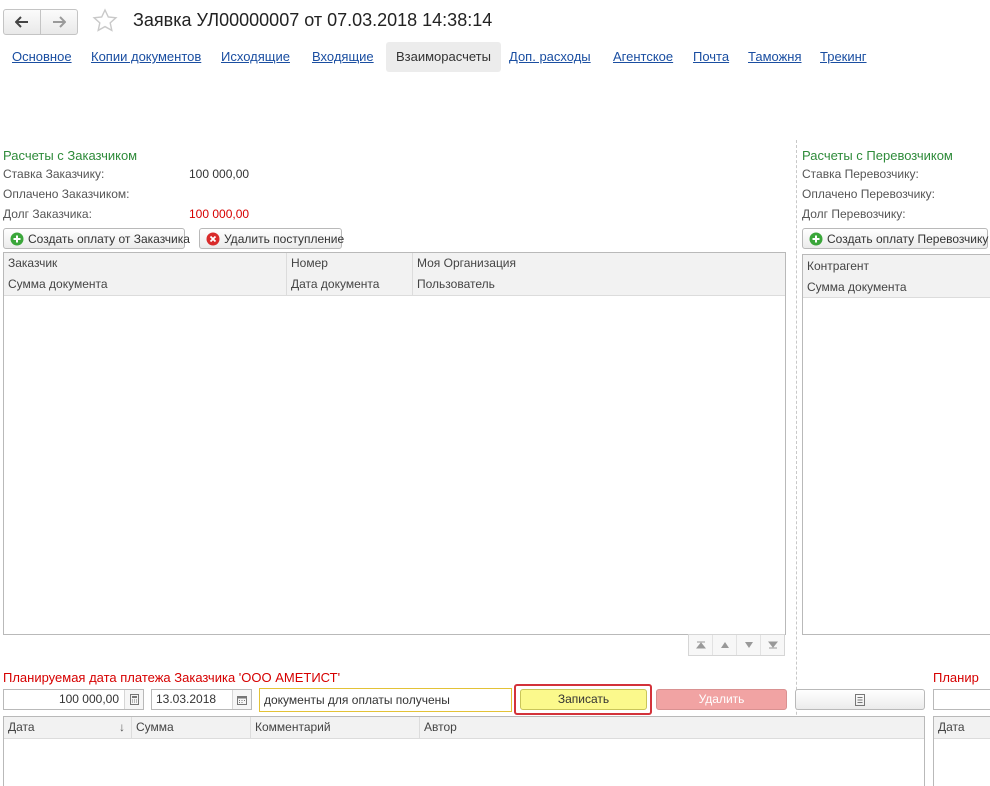 The width and height of the screenshot is (990, 786). I want to click on date-value: 13.03.2018, so click(186, 699).